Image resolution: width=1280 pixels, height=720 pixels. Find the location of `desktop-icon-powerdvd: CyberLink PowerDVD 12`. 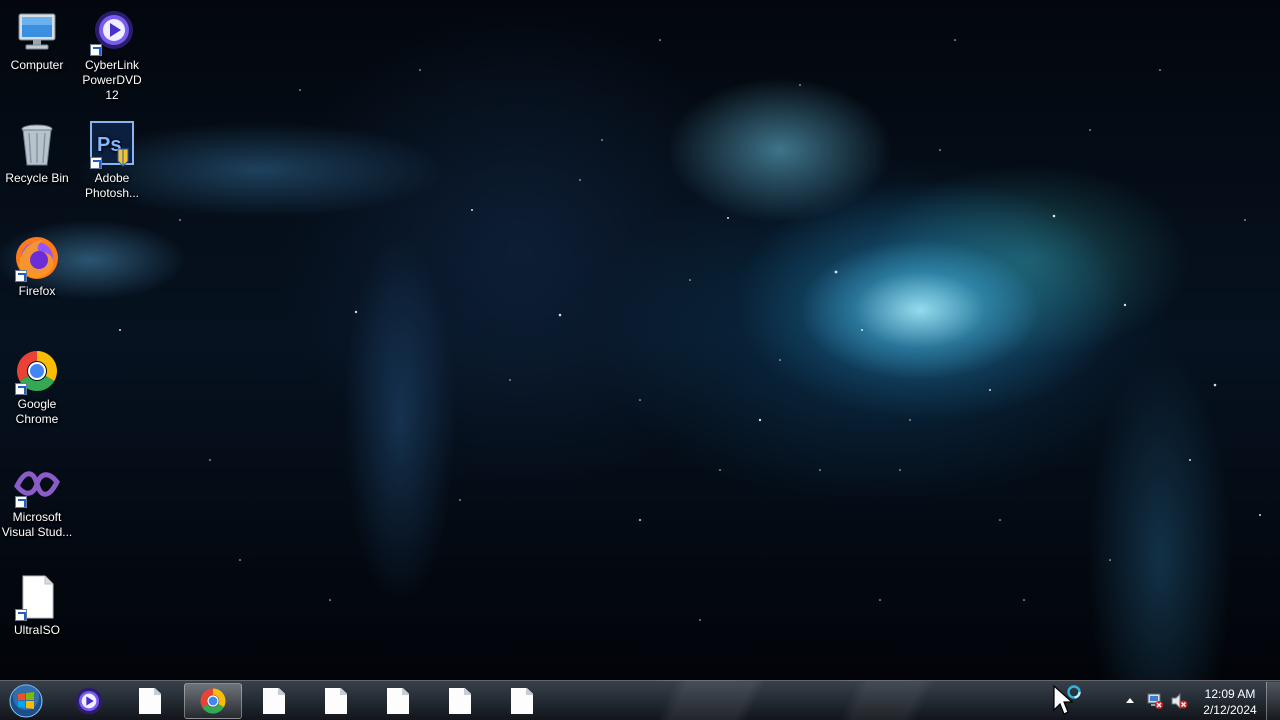

desktop-icon-powerdvd: CyberLink PowerDVD 12 is located at coordinates (112, 55).